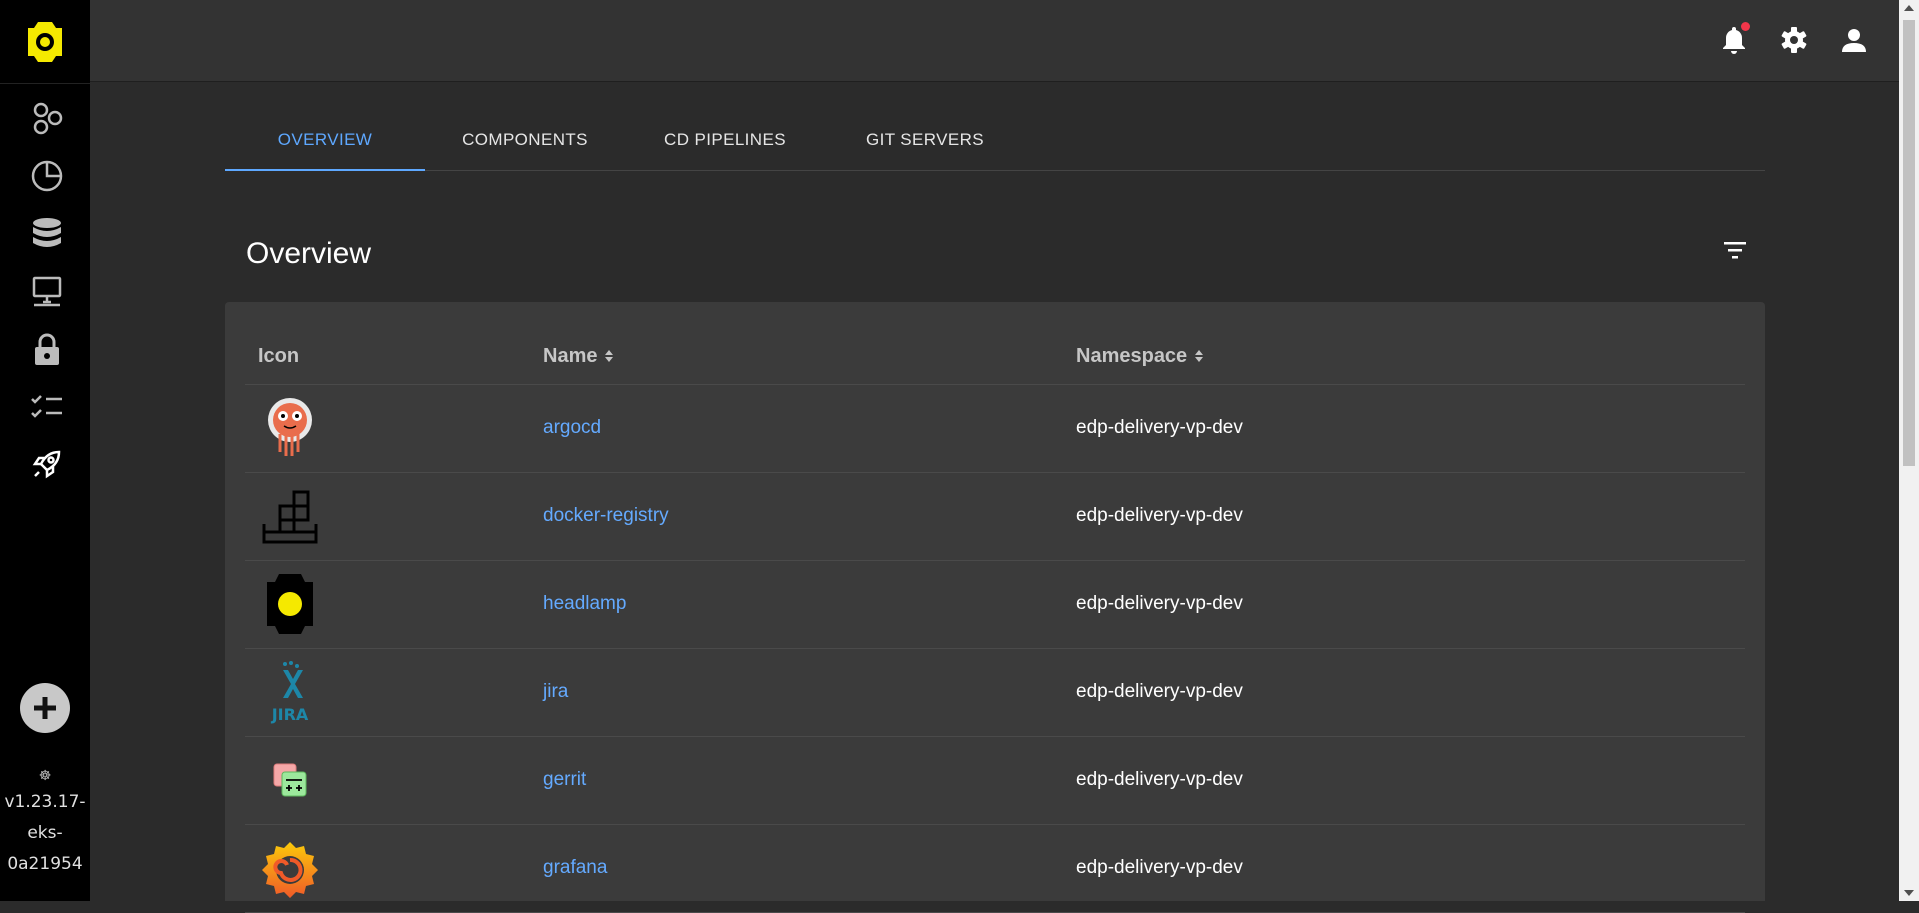 Image resolution: width=1919 pixels, height=913 pixels. I want to click on argocd-icon, so click(290, 428).